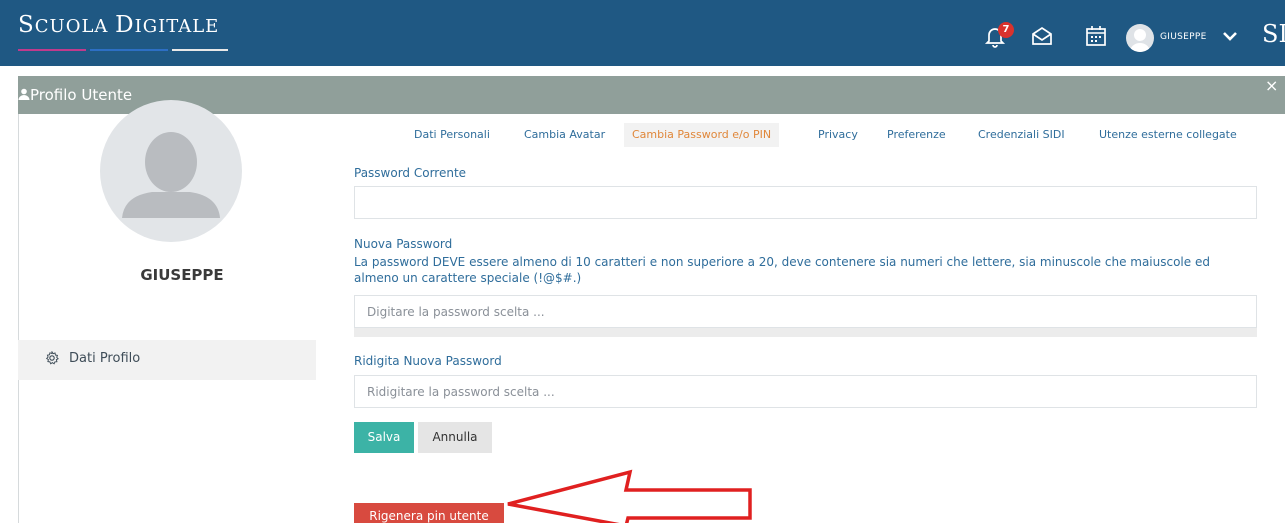 This screenshot has width=1285, height=523. Describe the element at coordinates (177, 26) in the screenshot. I see `brand-text-2: IGITALE` at that location.